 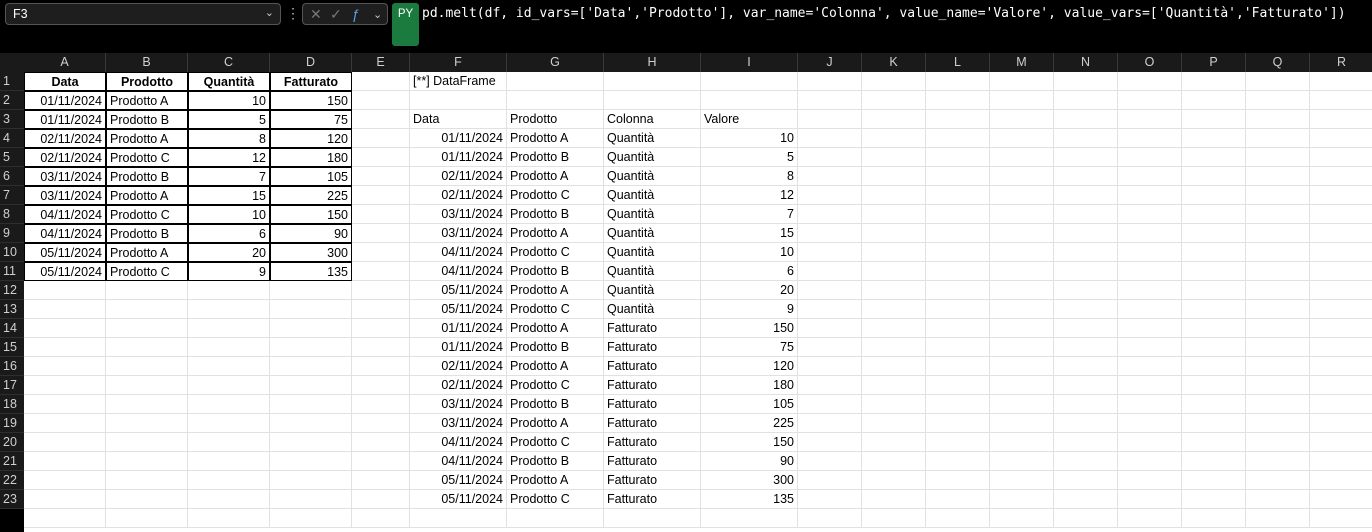 I want to click on column-header-g: G, so click(x=555, y=62).